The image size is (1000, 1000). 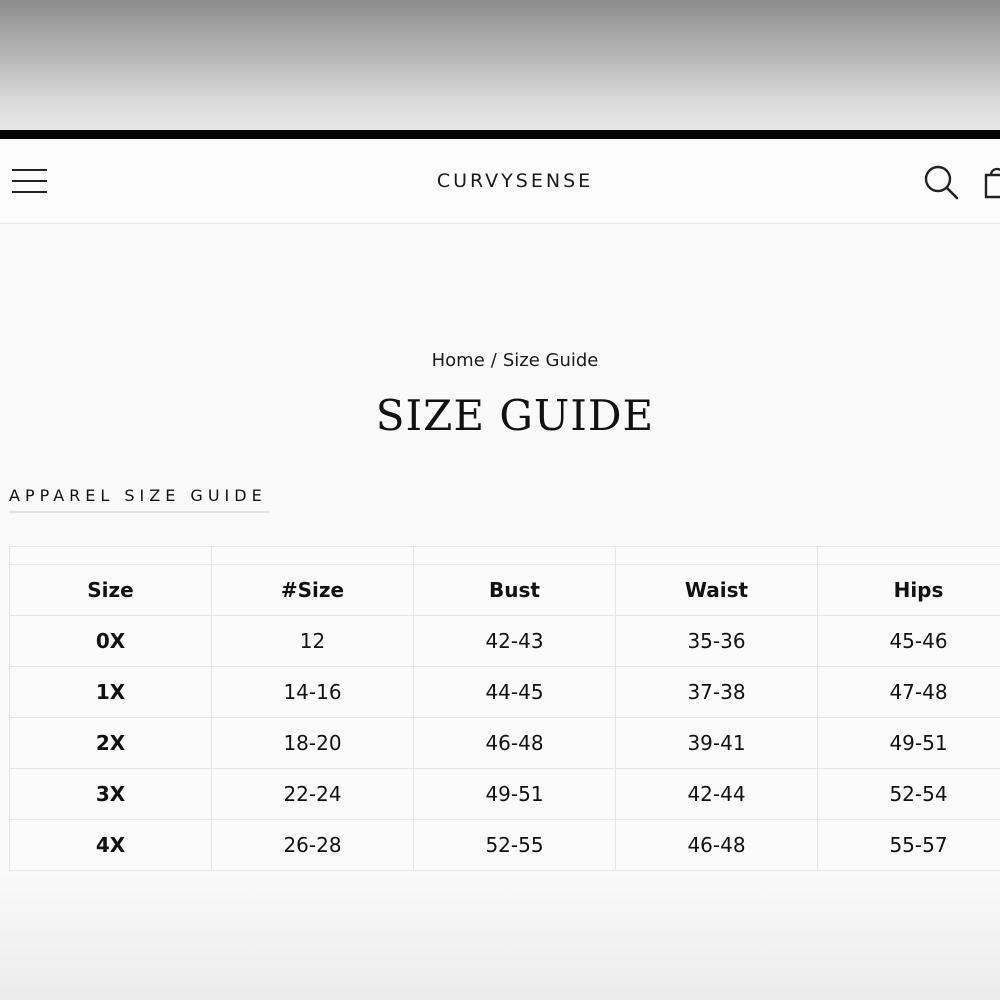 What do you see at coordinates (716, 641) in the screenshot?
I see `waist-cell: 35-36` at bounding box center [716, 641].